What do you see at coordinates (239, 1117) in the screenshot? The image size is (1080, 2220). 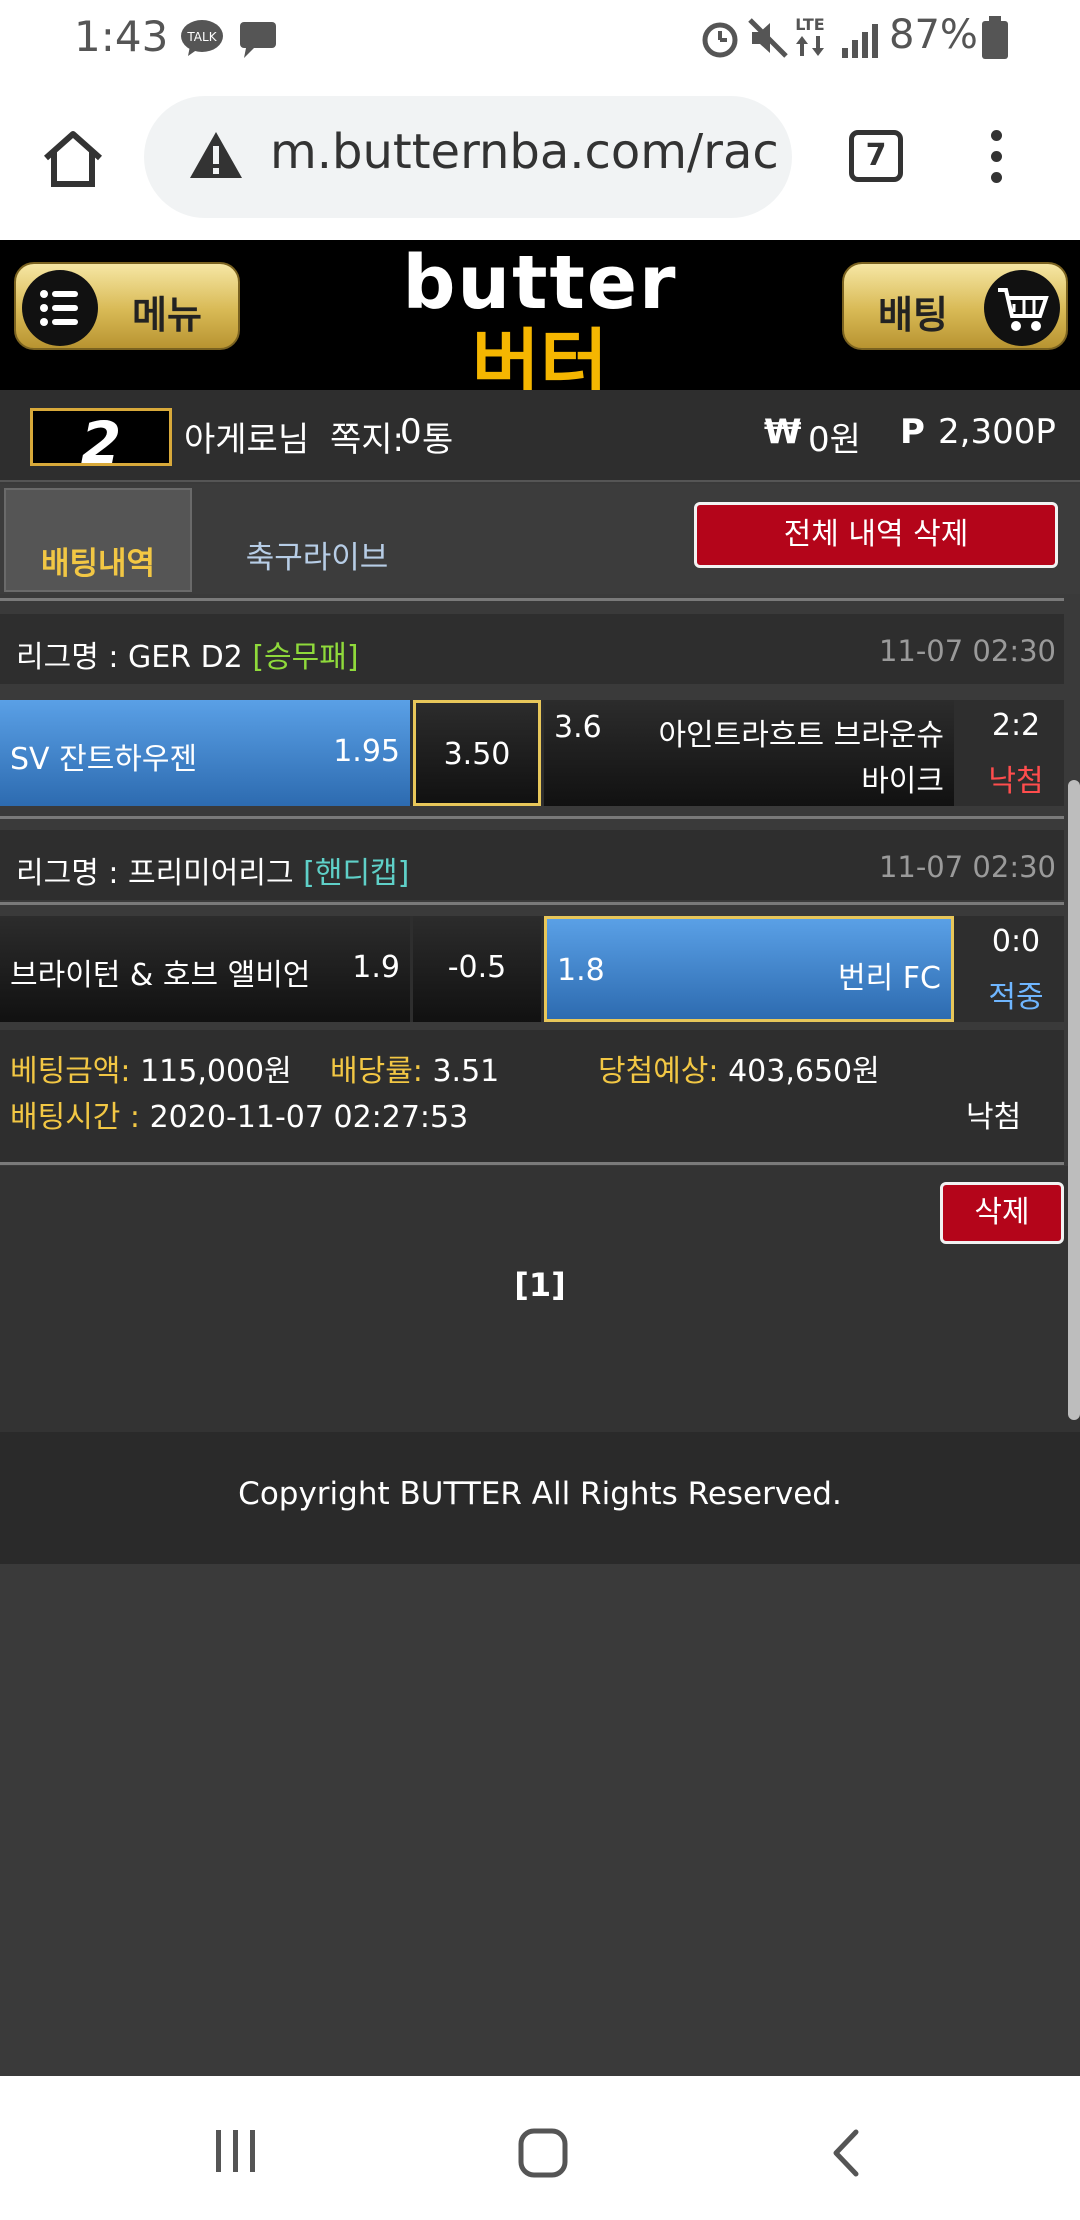 I see `bet-time: 배팅시간 : 2020-11-07 02:27:53` at bounding box center [239, 1117].